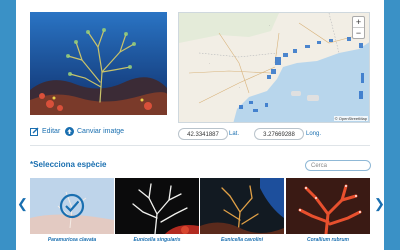  I want to click on species-card-eunicella-singularis, so click(157, 206).